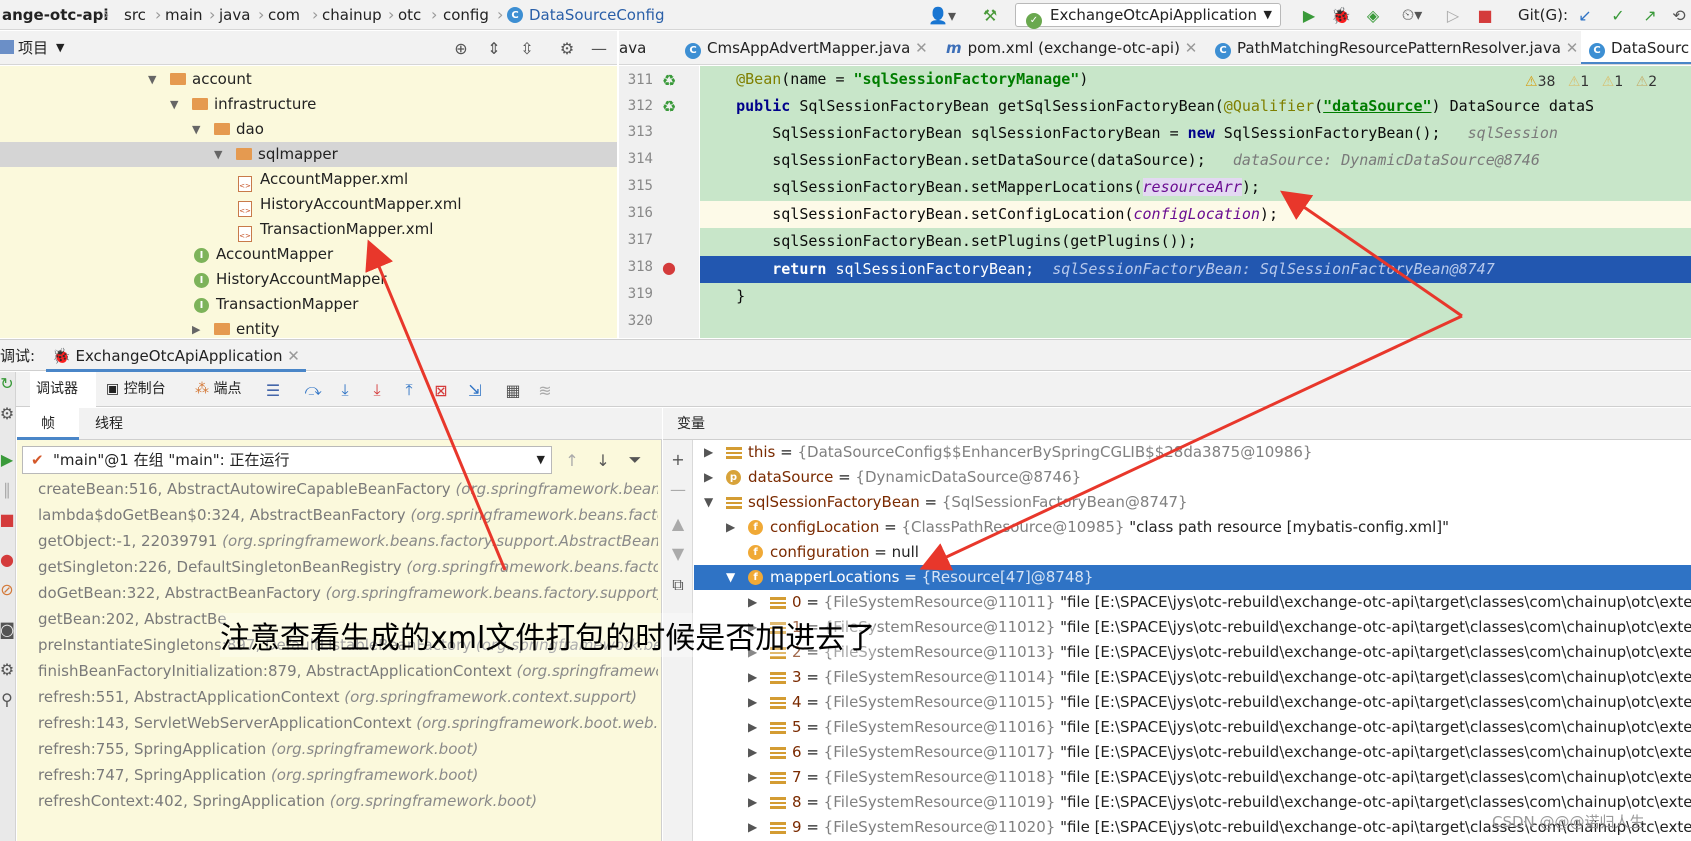 The width and height of the screenshot is (1691, 841). What do you see at coordinates (436, 405) in the screenshot?
I see `arrow-to-transaction-mapper` at bounding box center [436, 405].